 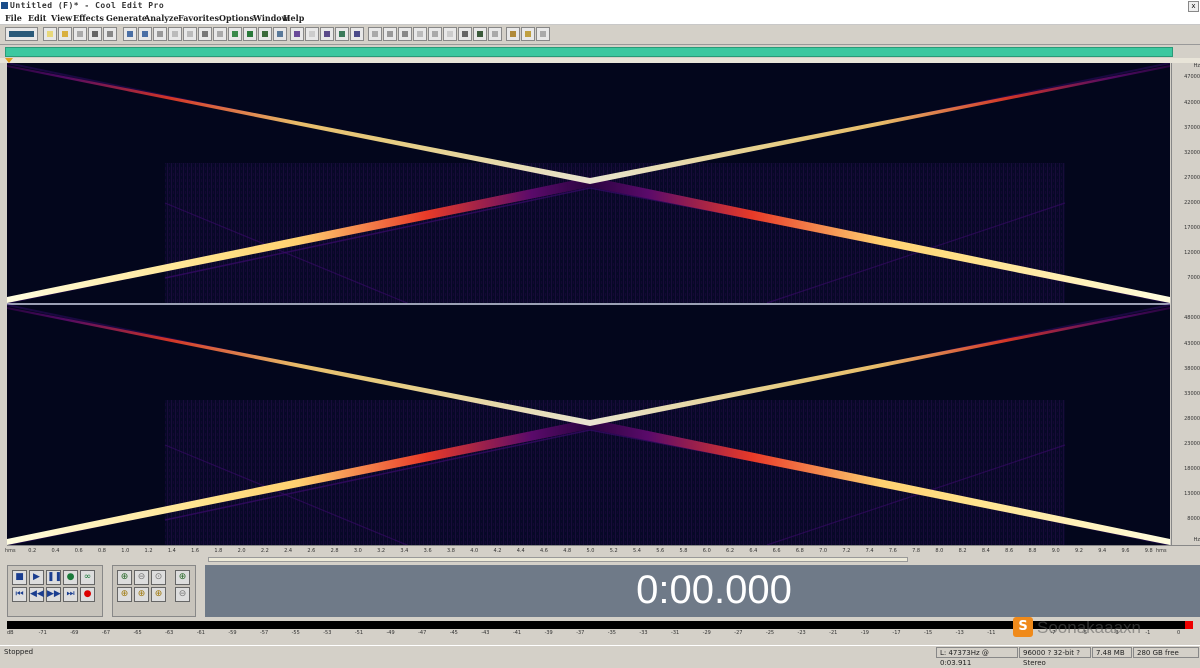 I want to click on effects-icon, so click(x=528, y=34).